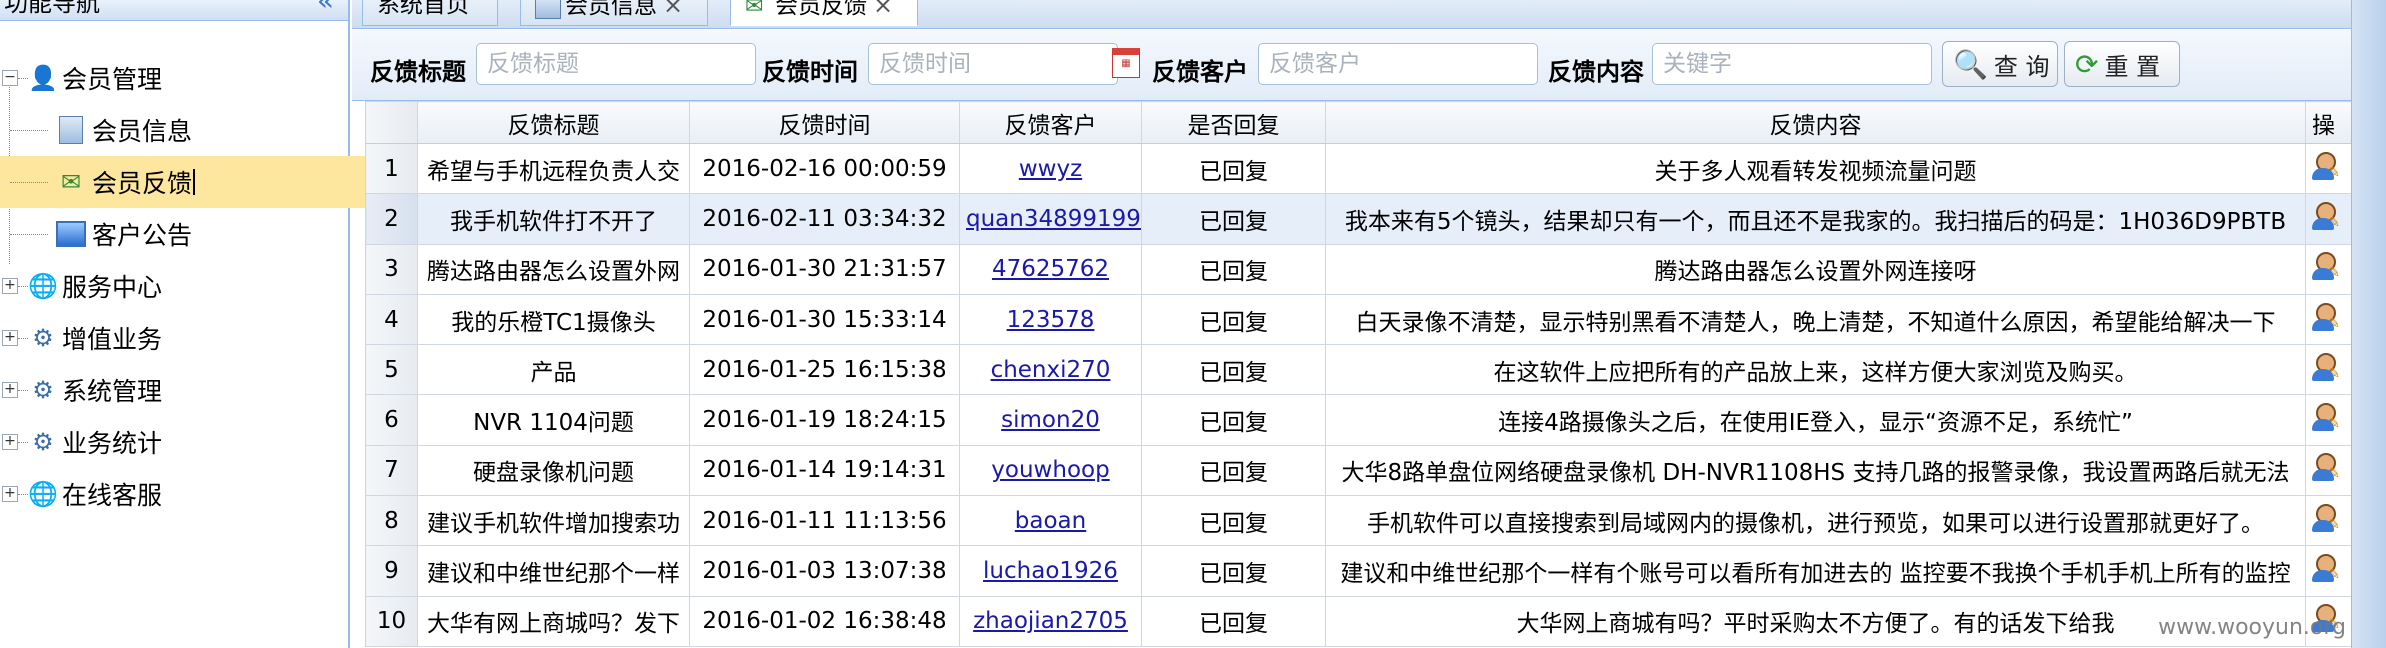 The image size is (2386, 648). Describe the element at coordinates (1050, 169) in the screenshot. I see `customer-link: wwyz` at that location.